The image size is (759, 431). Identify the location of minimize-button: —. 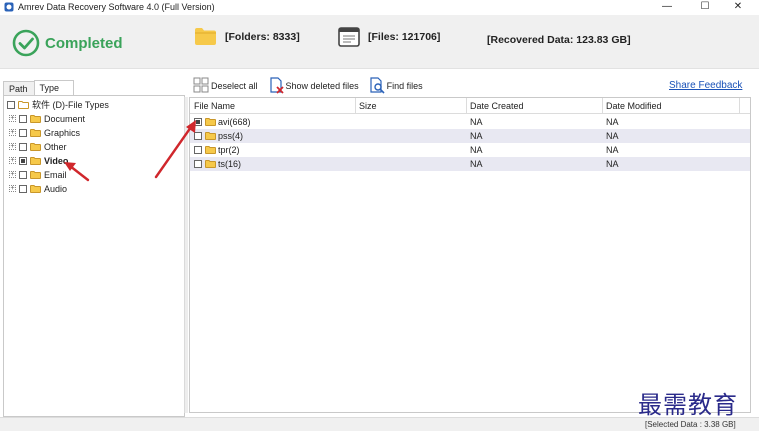
(667, 7).